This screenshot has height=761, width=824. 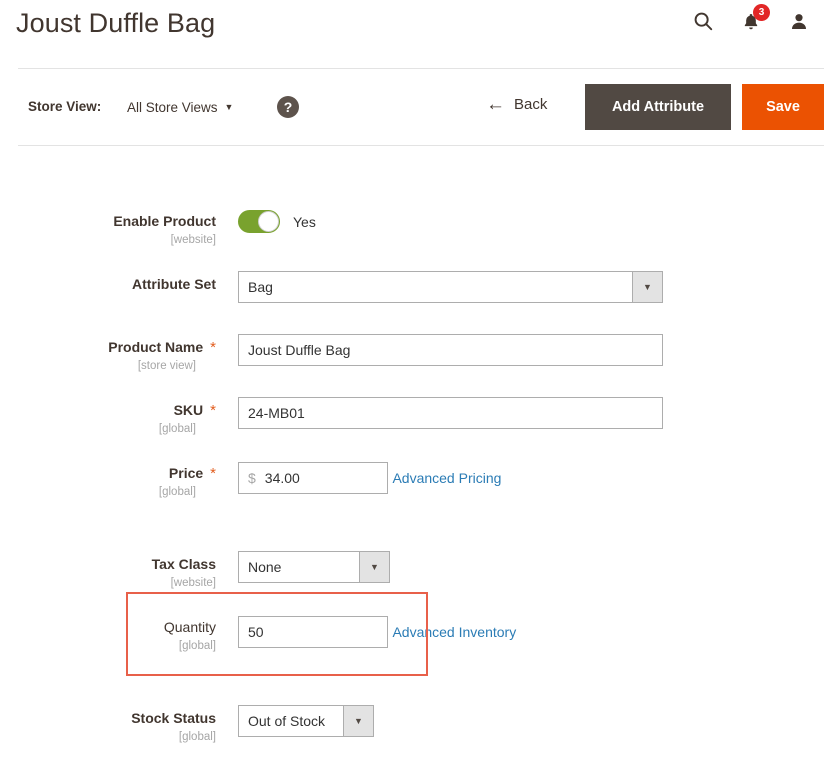 What do you see at coordinates (446, 478) in the screenshot?
I see `advanced-pricing-link: Advanced Pricing` at bounding box center [446, 478].